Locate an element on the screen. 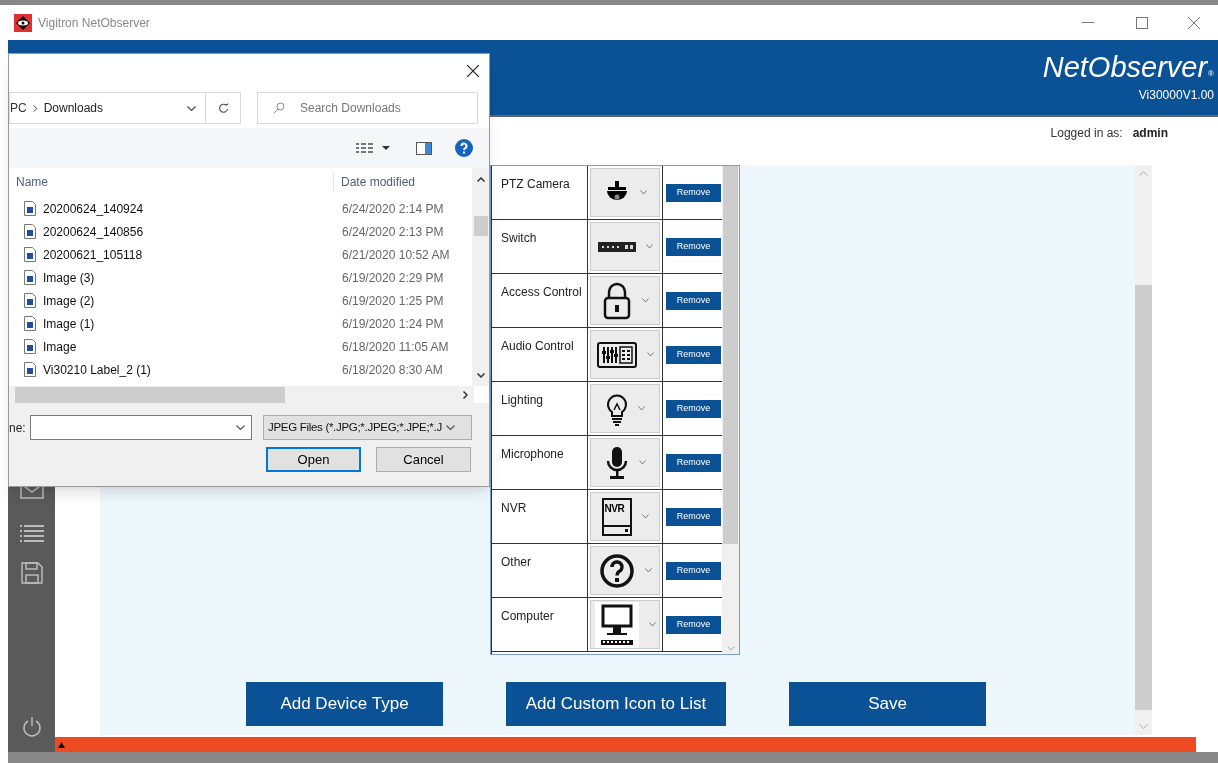  scroll-up-icon is located at coordinates (480, 179).